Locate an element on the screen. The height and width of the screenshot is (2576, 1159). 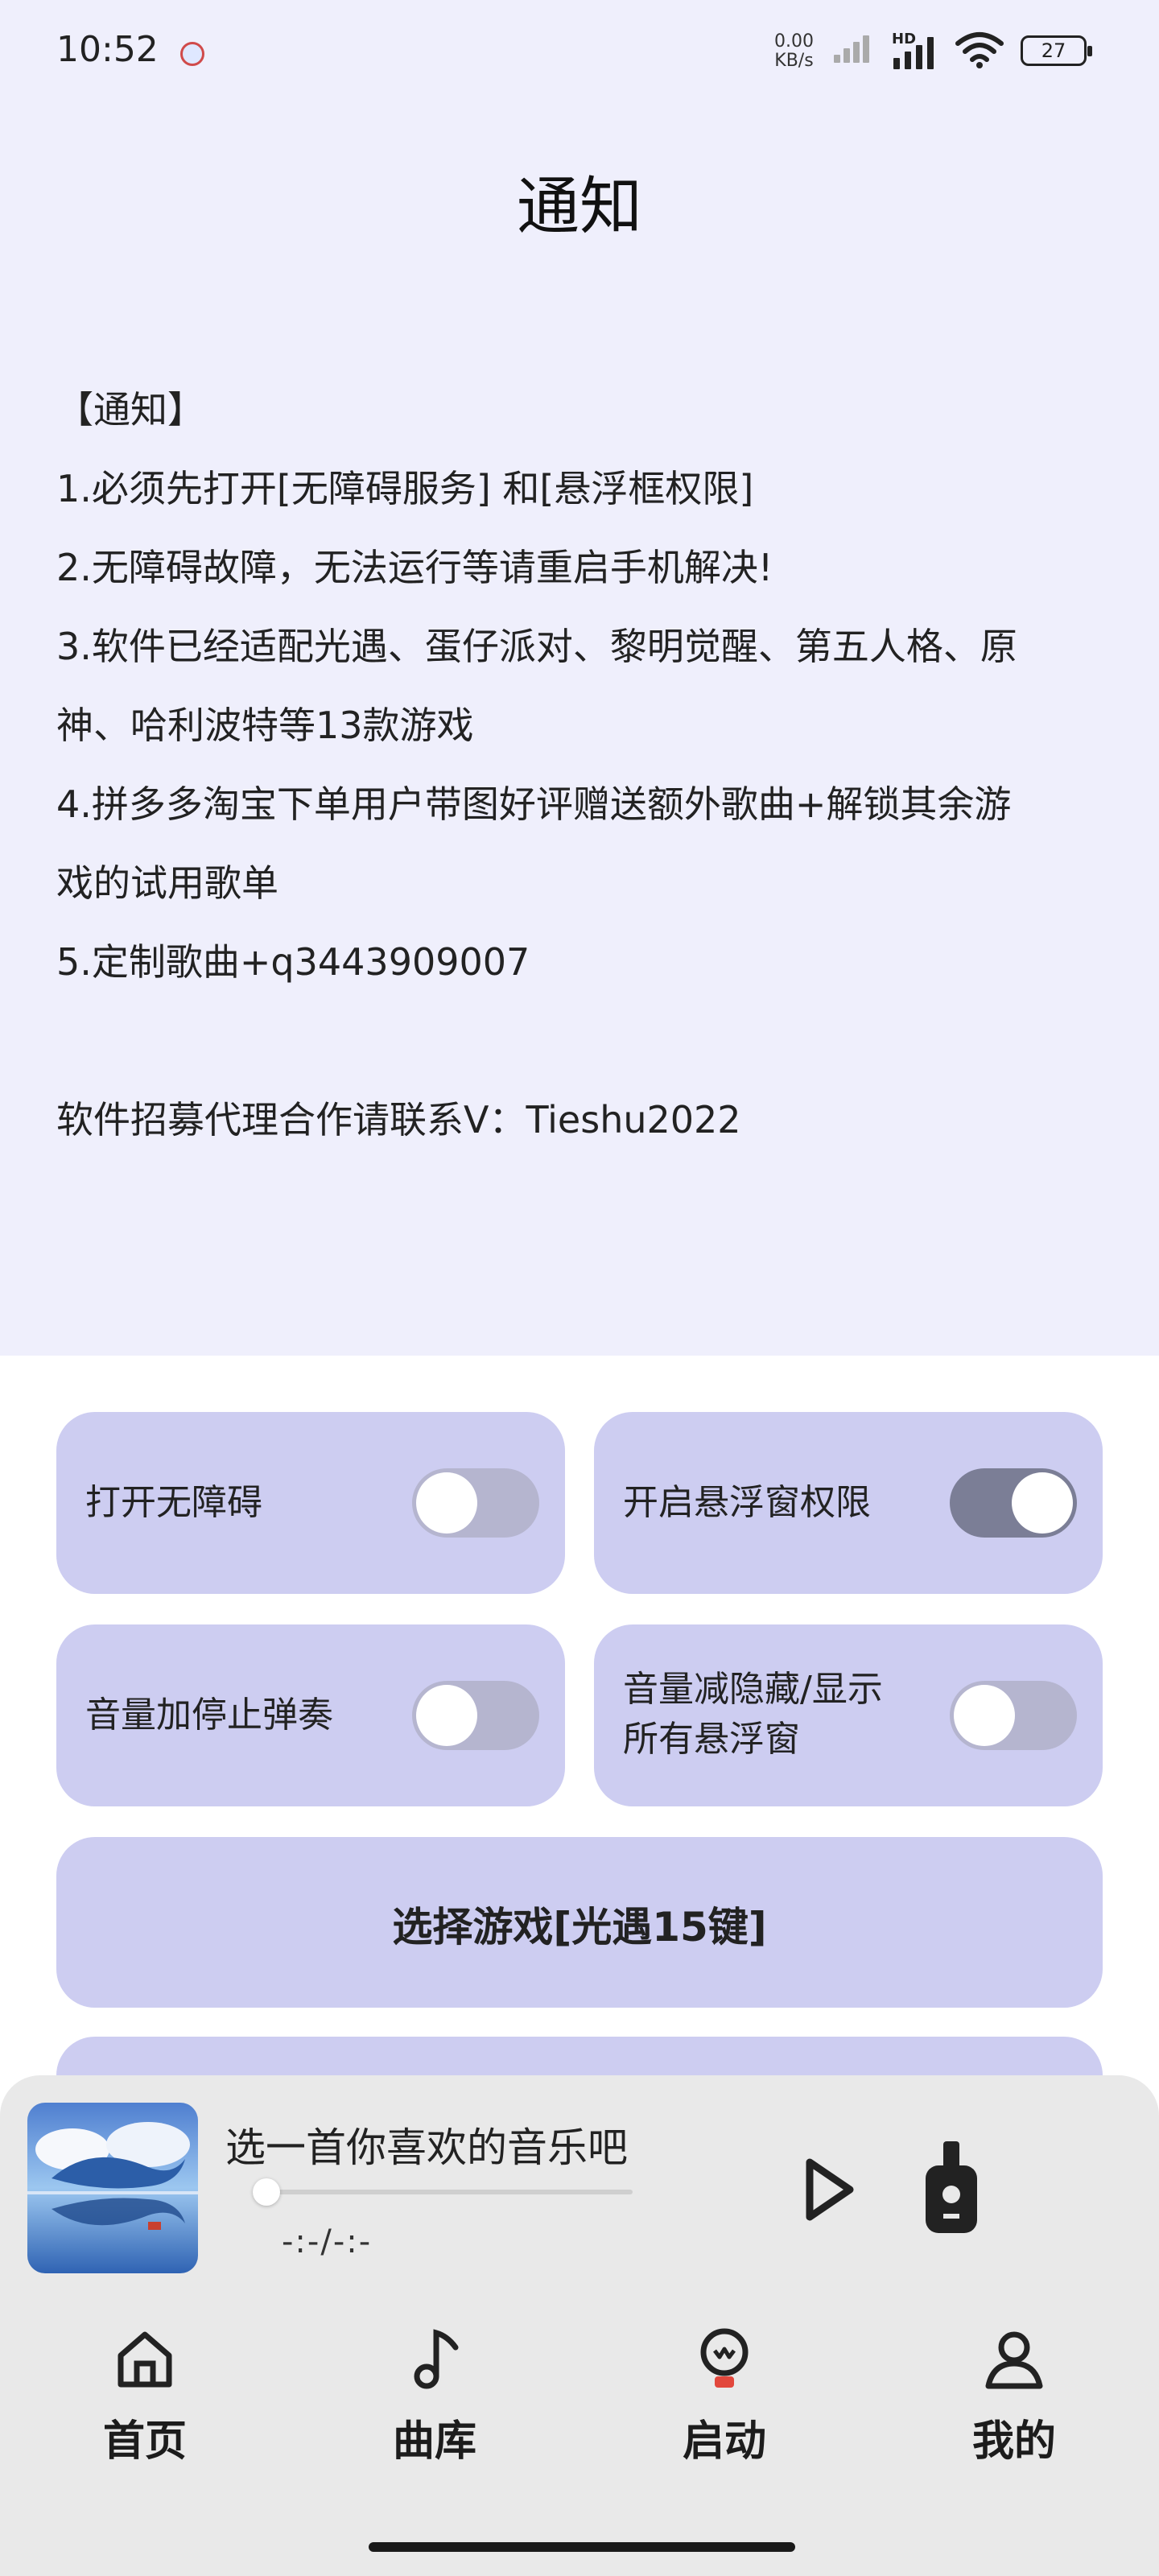
nav-launch-label: 启动 is located at coordinates (724, 2441).